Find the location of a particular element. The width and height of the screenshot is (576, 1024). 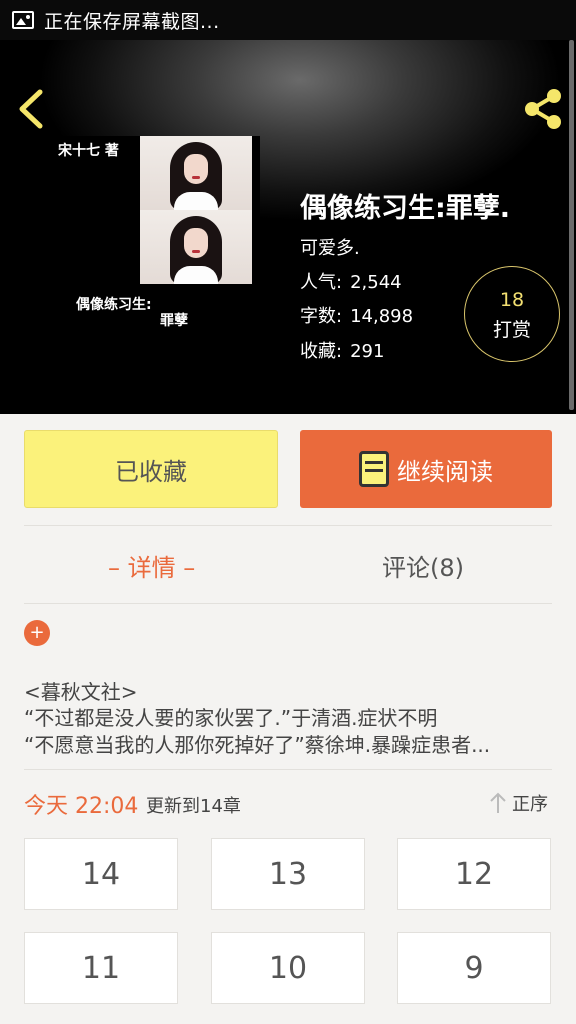

chapter-button: 9 is located at coordinates (474, 968).